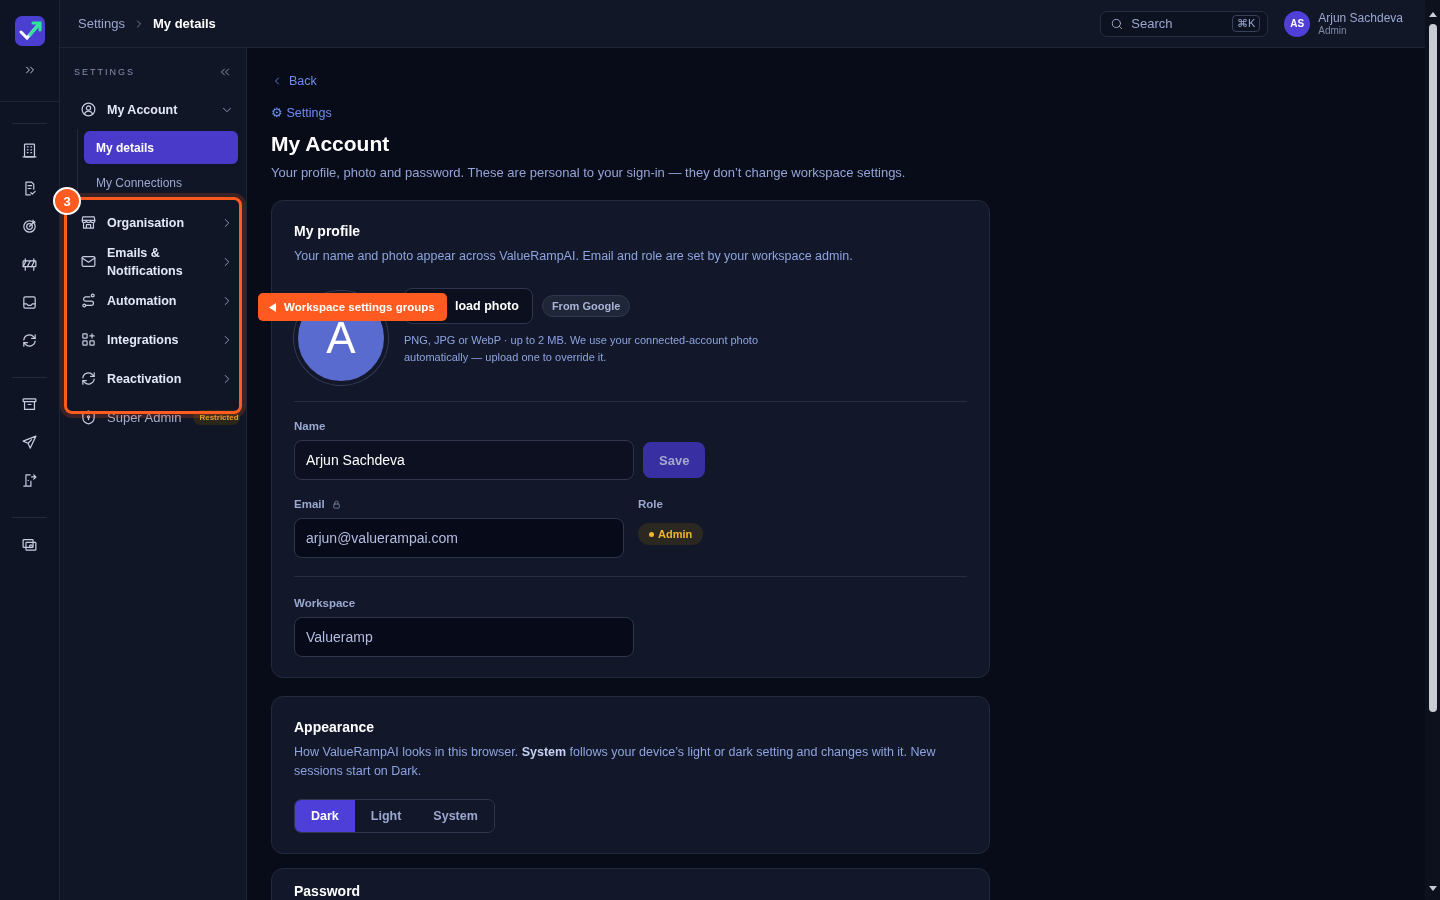  Describe the element at coordinates (1117, 23) in the screenshot. I see `search-icon` at that location.